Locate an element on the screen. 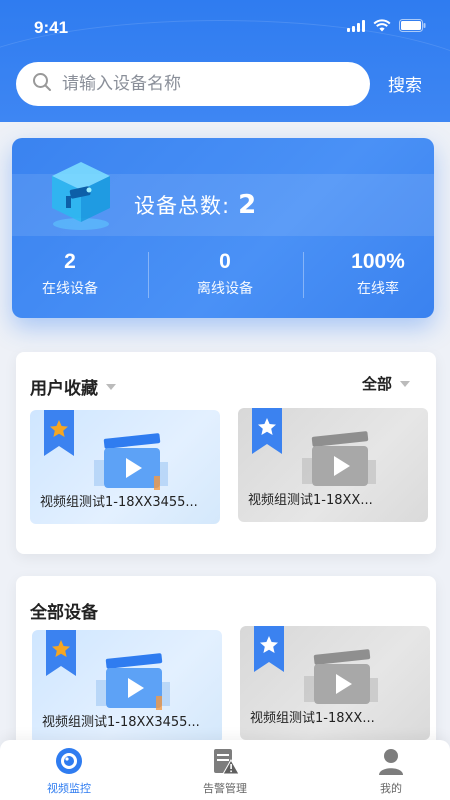  stat-value: 2 is located at coordinates (70, 261).